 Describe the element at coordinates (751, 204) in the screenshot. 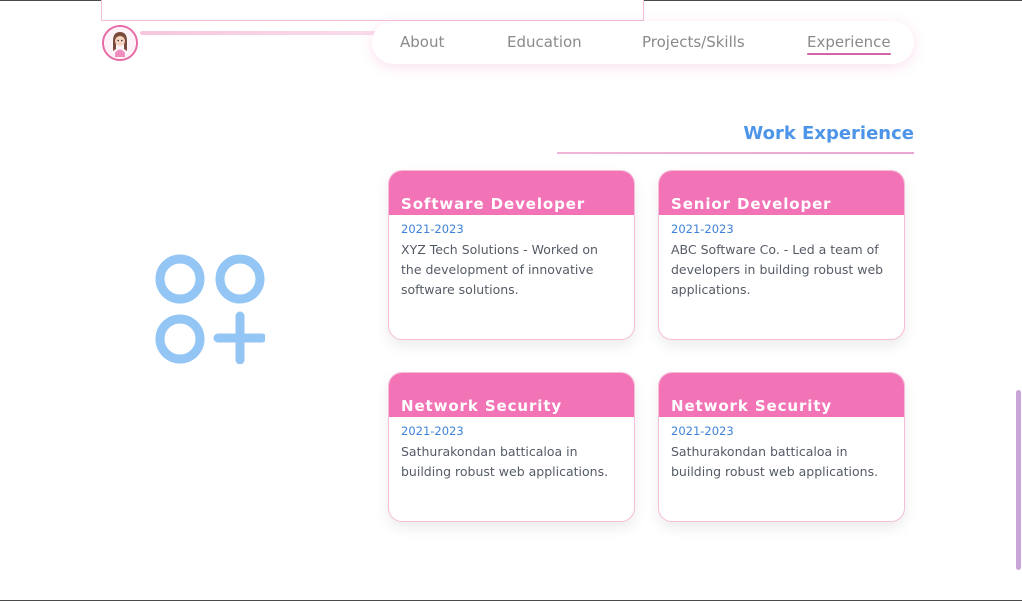

I see `card-title: Senior Developer` at that location.